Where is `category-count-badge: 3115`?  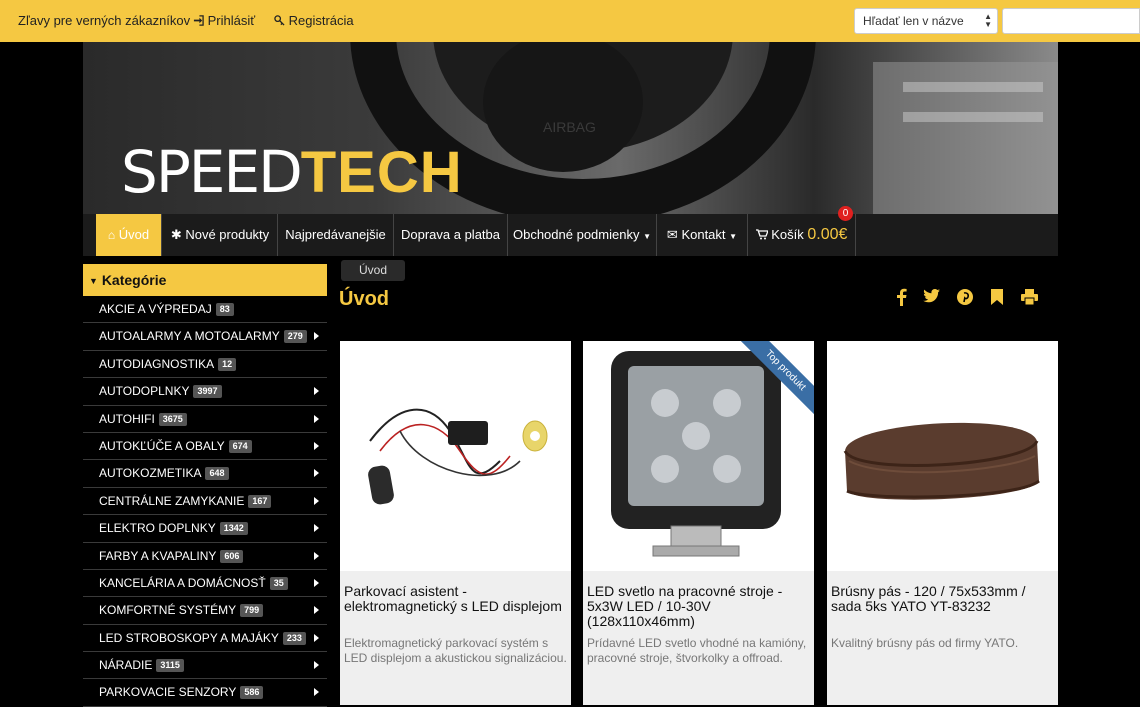
category-count-badge: 3115 is located at coordinates (170, 666).